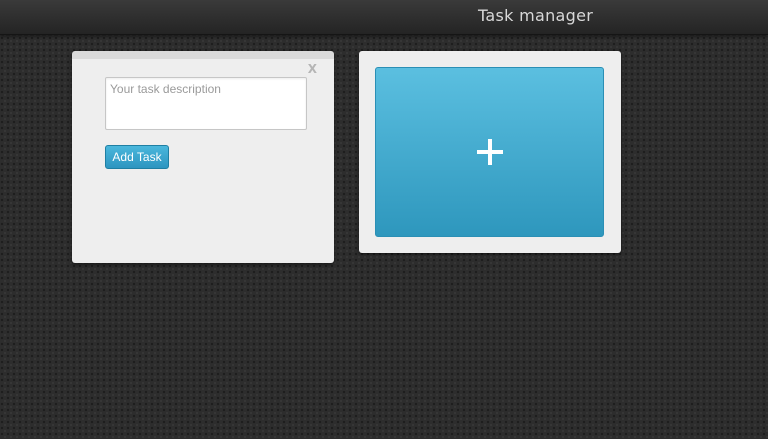  Describe the element at coordinates (312, 69) in the screenshot. I see `close-button: X` at that location.